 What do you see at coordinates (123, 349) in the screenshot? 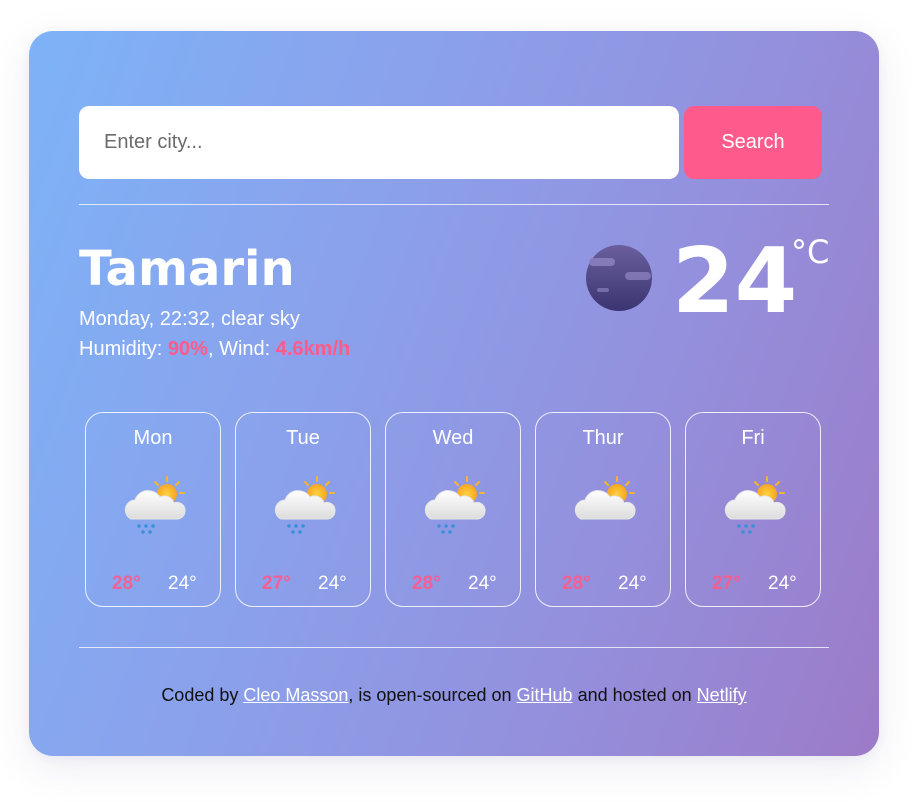
I see `humidity-label: Humidity:` at bounding box center [123, 349].